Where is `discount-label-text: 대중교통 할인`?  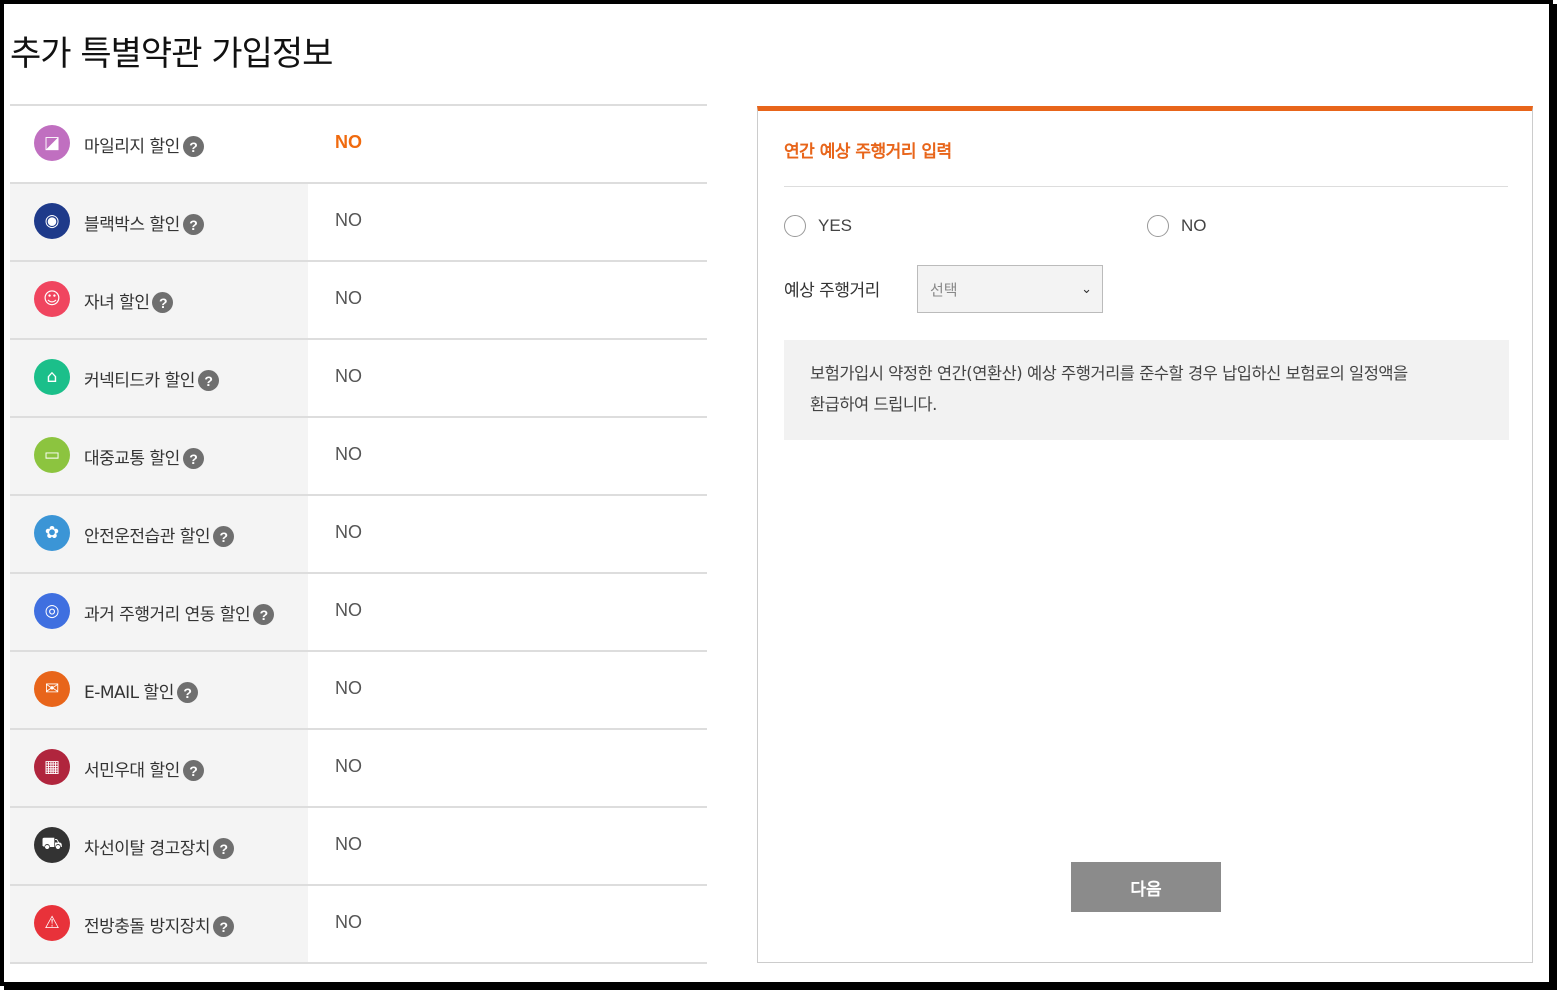
discount-label-text: 대중교통 할인 is located at coordinates (132, 459).